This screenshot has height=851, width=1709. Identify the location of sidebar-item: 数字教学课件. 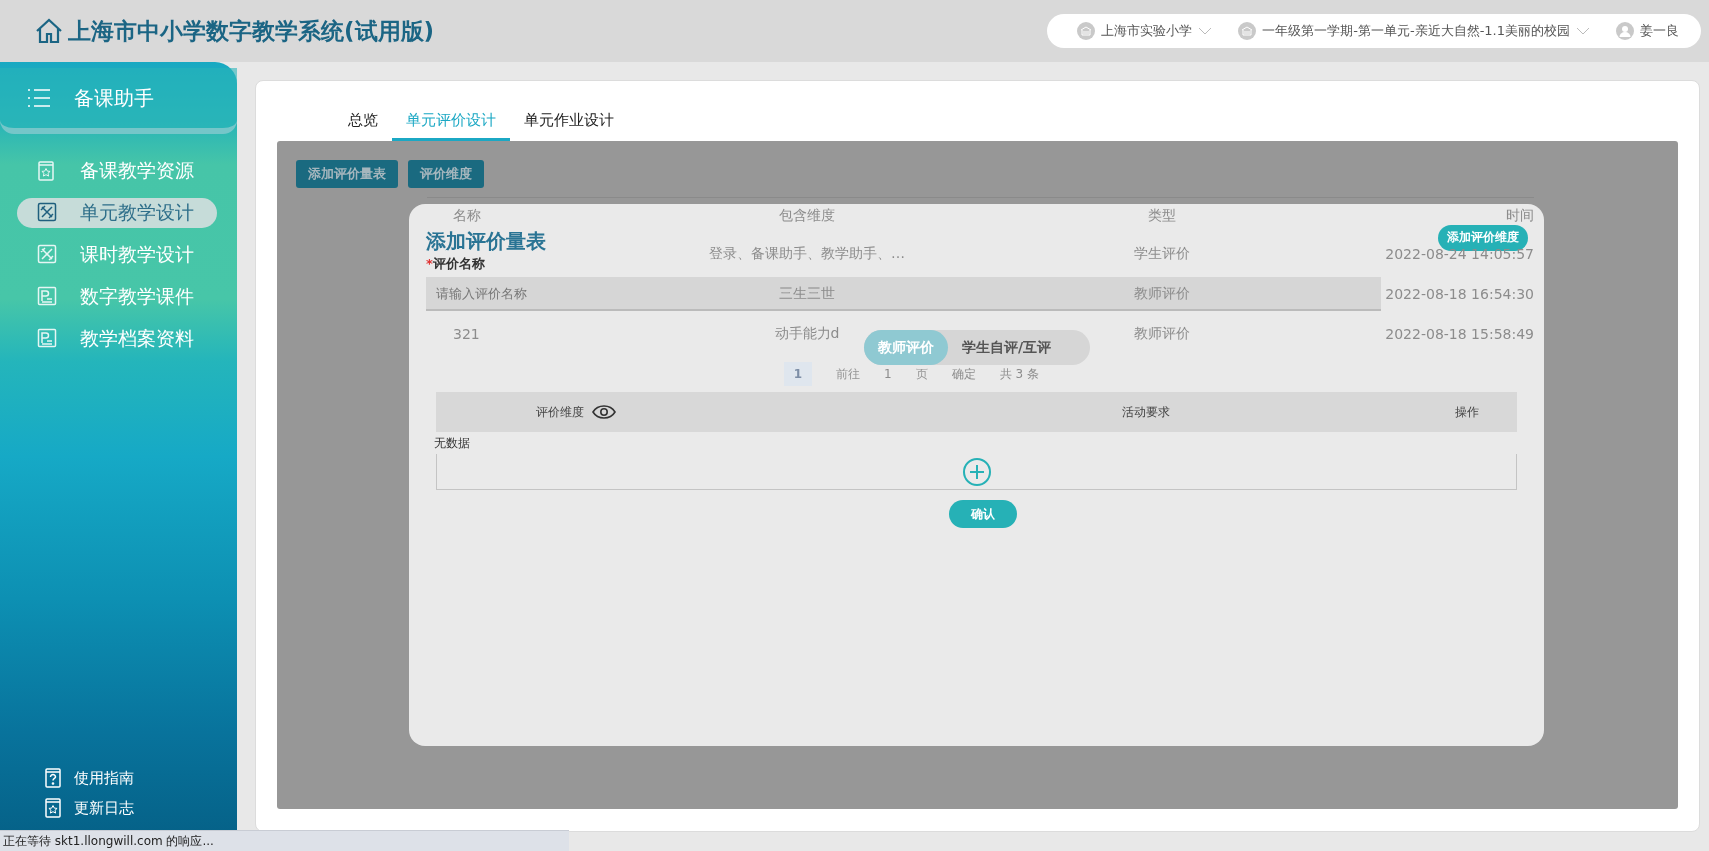
(117, 297).